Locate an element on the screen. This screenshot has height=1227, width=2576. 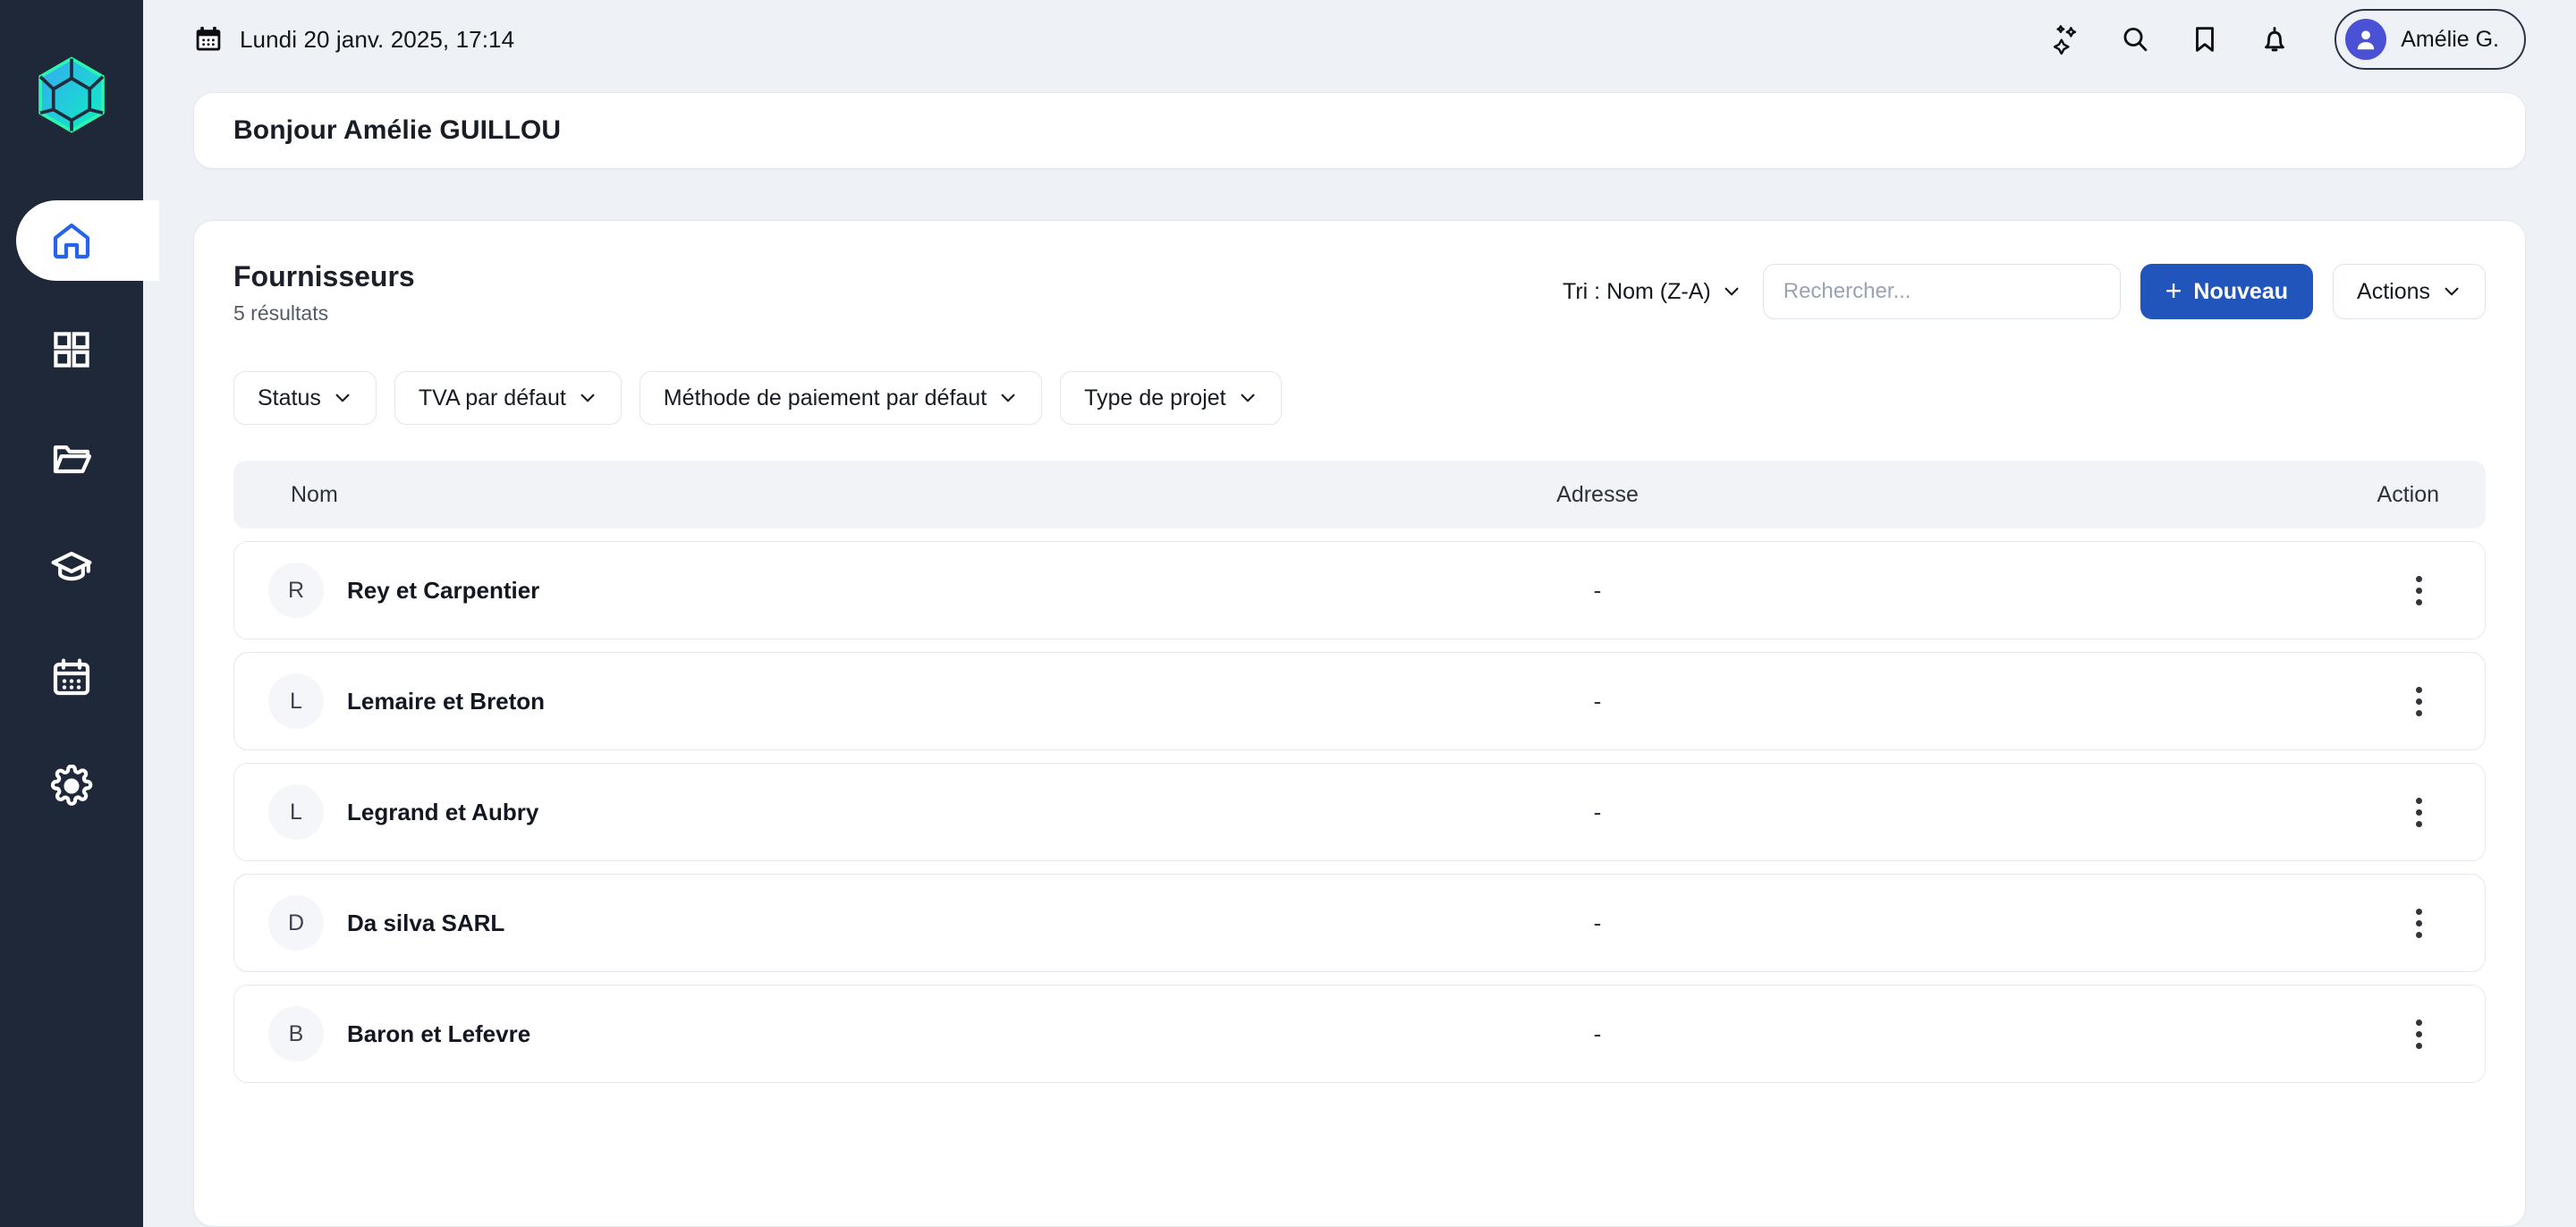
table-row: R Rey et Carpentier - is located at coordinates (1359, 590).